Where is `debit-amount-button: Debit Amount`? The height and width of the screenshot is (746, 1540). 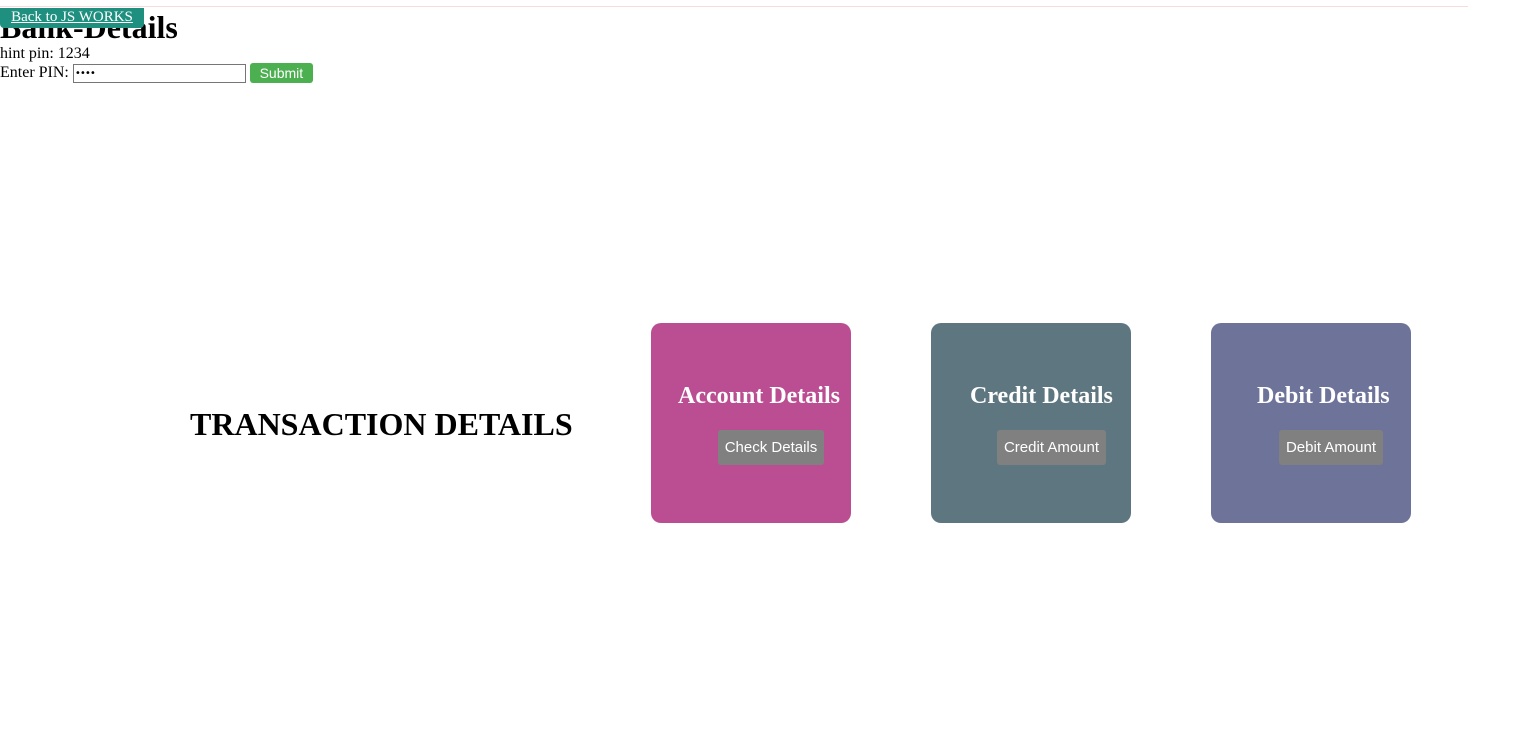 debit-amount-button: Debit Amount is located at coordinates (1331, 447).